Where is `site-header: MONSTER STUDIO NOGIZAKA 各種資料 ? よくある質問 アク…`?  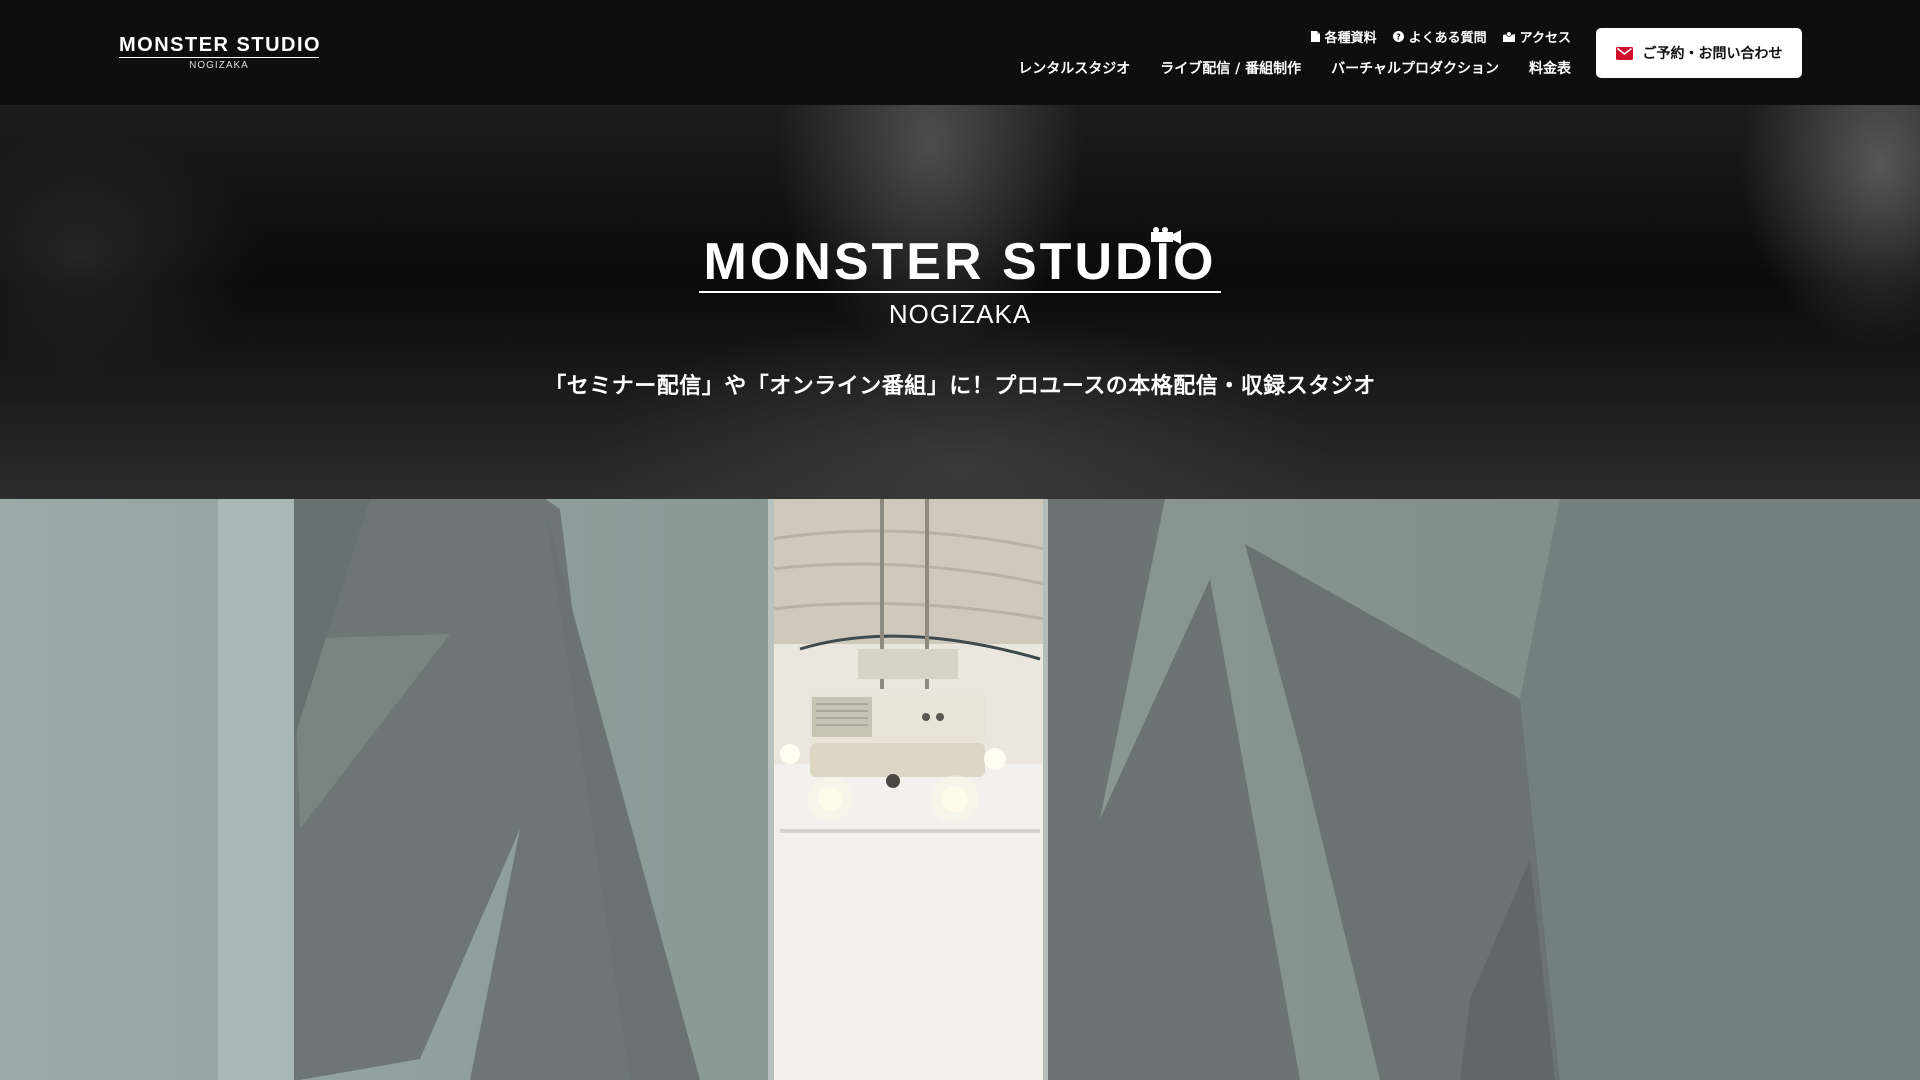
site-header: MONSTER STUDIO NOGIZAKA 各種資料 ? よくある質問 アク… is located at coordinates (960, 52).